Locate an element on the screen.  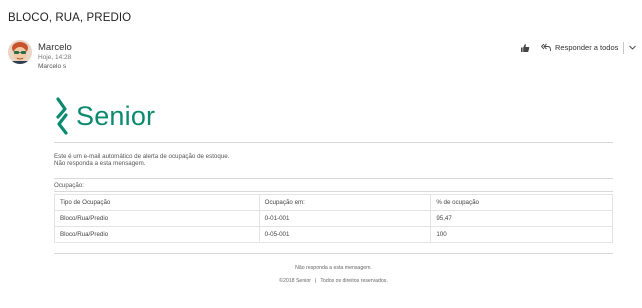
cell-location: 0-05-001 is located at coordinates (345, 234).